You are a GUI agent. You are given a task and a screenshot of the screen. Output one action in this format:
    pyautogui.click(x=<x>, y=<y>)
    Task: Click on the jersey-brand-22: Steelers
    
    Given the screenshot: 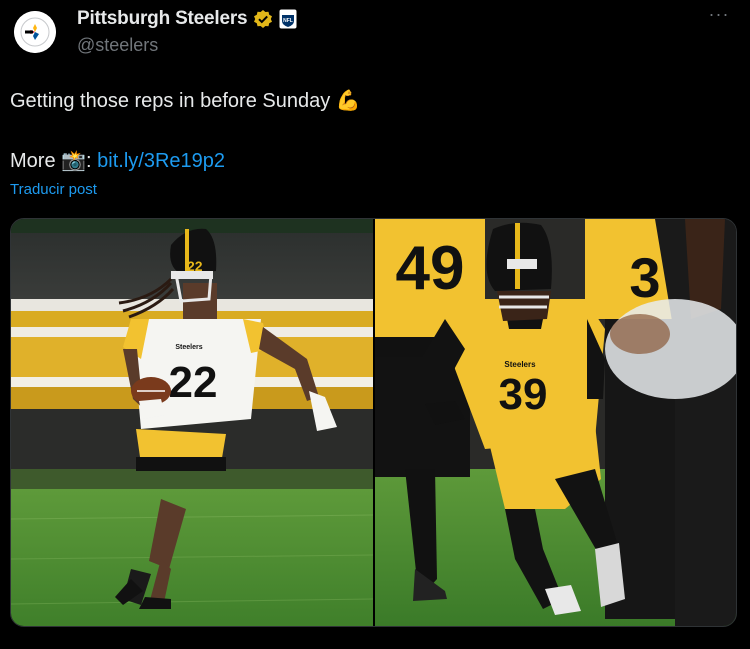 What is the action you would take?
    pyautogui.click(x=188, y=347)
    